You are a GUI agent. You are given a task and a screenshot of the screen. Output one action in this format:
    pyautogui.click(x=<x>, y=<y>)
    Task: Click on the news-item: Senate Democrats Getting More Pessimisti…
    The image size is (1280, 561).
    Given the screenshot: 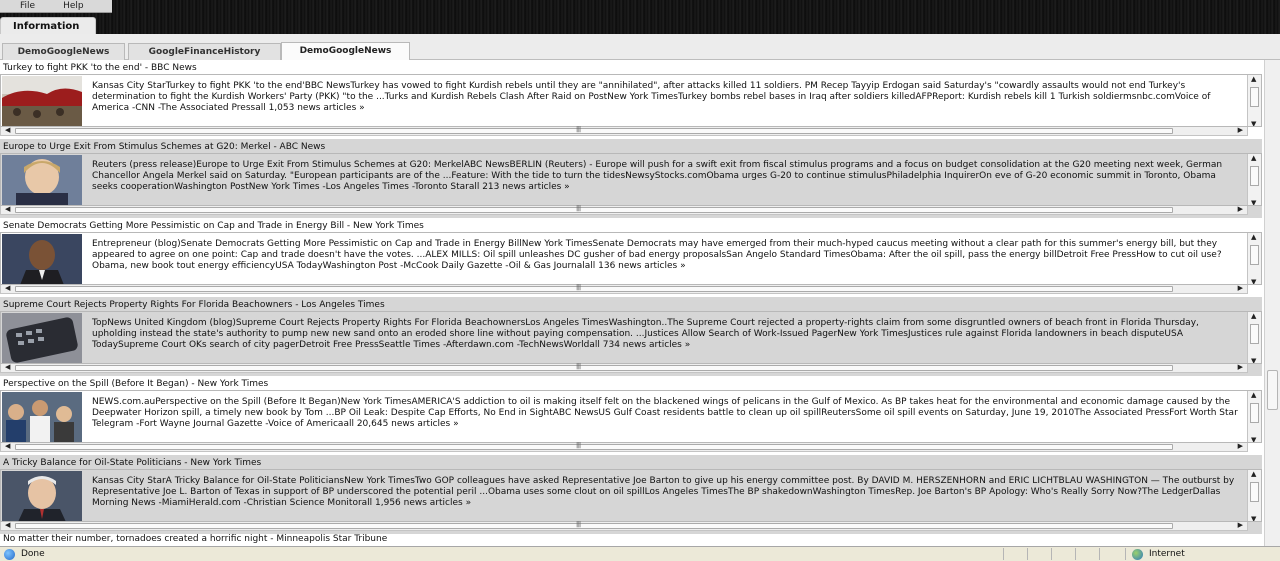 What is the action you would take?
    pyautogui.click(x=631, y=257)
    